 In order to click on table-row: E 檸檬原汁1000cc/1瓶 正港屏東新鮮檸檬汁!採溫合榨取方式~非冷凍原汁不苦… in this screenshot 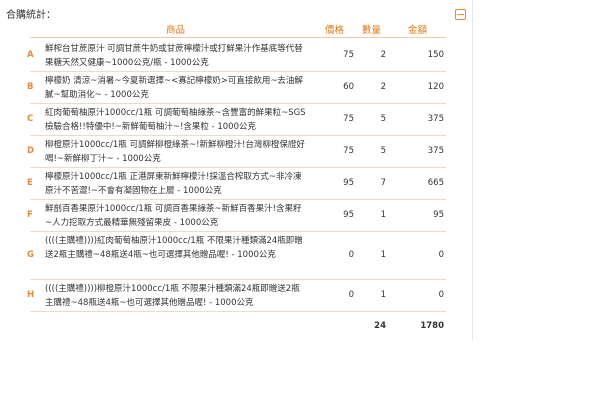, I will do `click(236, 184)`.